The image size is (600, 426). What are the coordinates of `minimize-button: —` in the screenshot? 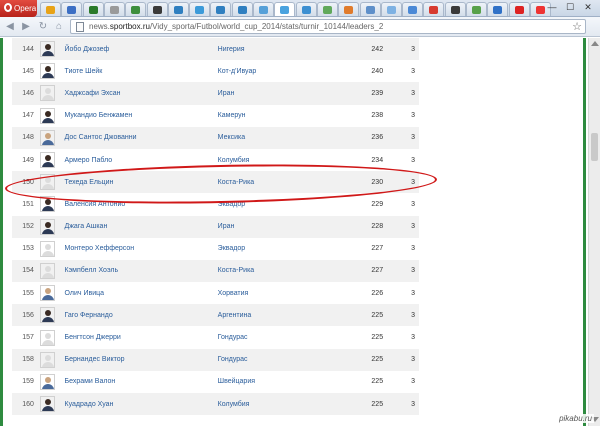 It's located at (552, 7).